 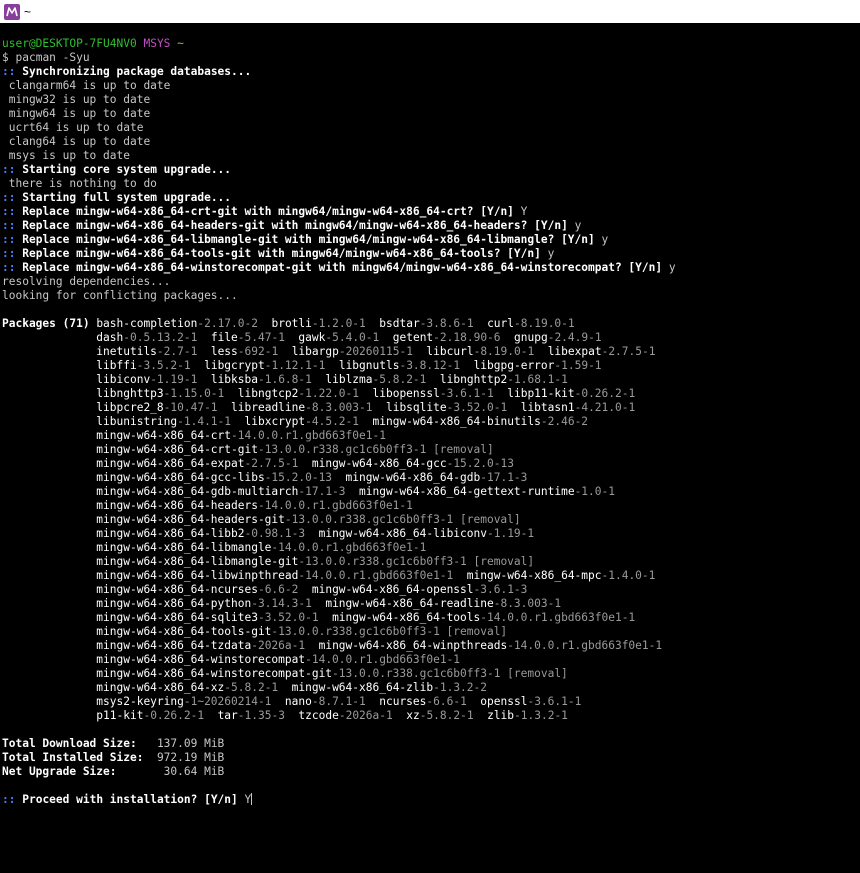 I want to click on package-name: libiconv, so click(x=123, y=379).